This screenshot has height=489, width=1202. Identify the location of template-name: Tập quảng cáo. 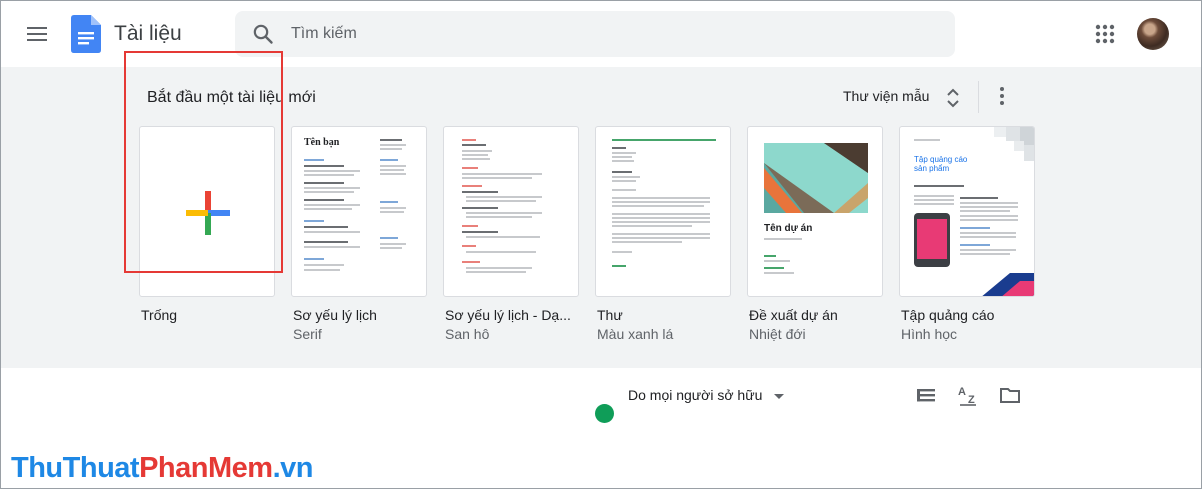
(948, 315).